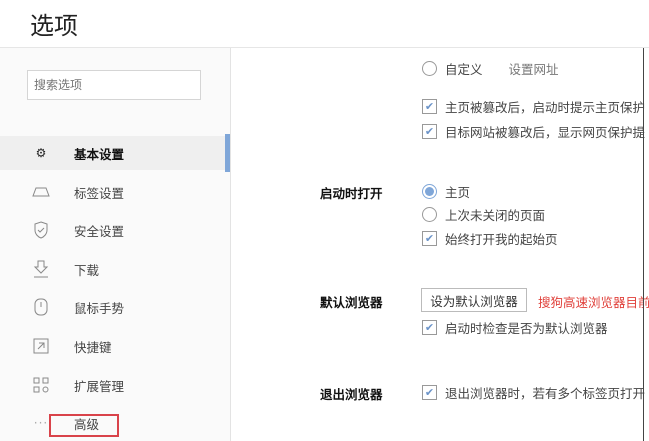 Image resolution: width=649 pixels, height=441 pixels. What do you see at coordinates (593, 302) in the screenshot?
I see `default-browser-warning: 搜狗高速浏览器目前` at bounding box center [593, 302].